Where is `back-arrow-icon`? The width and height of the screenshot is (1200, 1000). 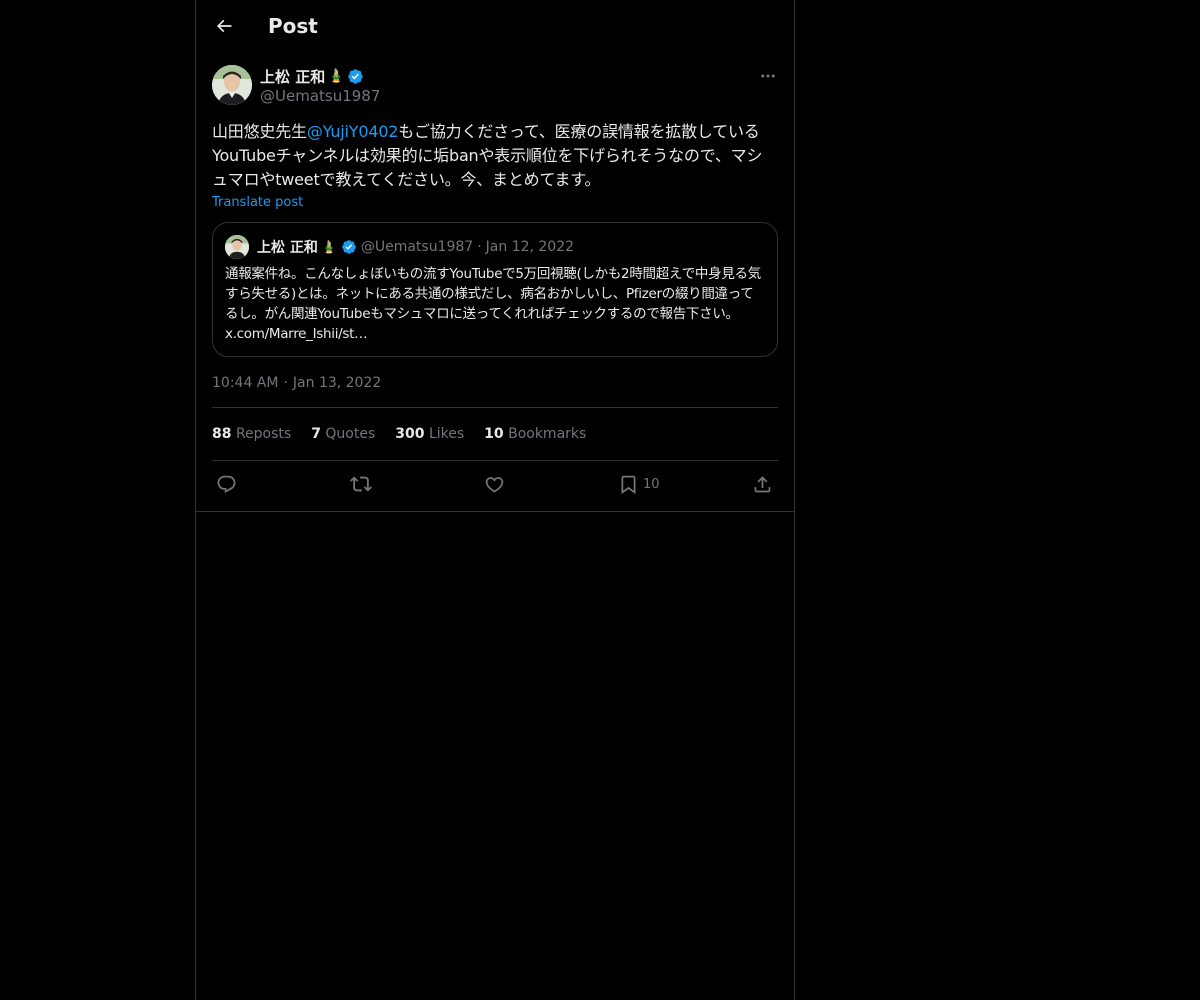
back-arrow-icon is located at coordinates (224, 26).